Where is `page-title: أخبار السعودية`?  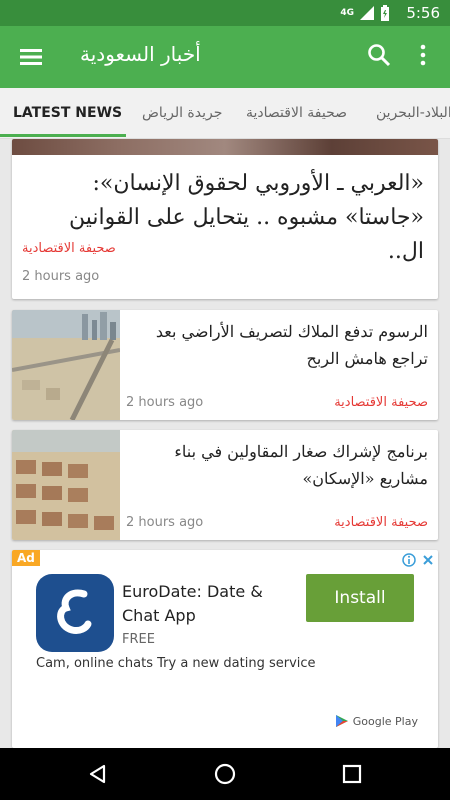
page-title: أخبار السعودية is located at coordinates (140, 54).